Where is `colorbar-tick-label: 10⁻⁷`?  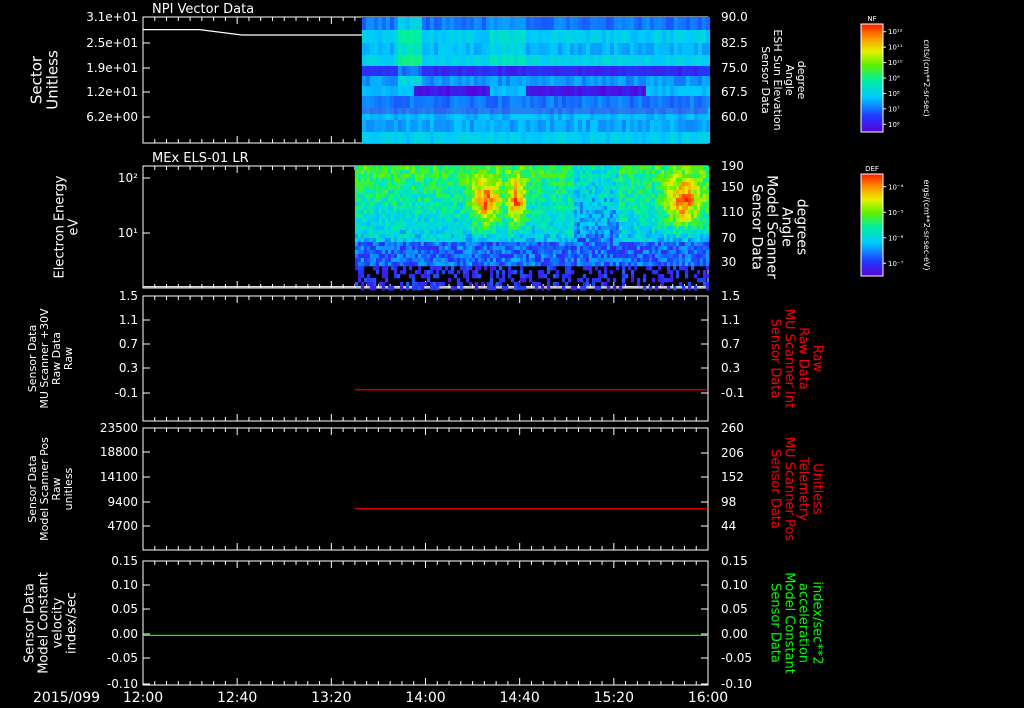 colorbar-tick-label: 10⁻⁷ is located at coordinates (896, 264).